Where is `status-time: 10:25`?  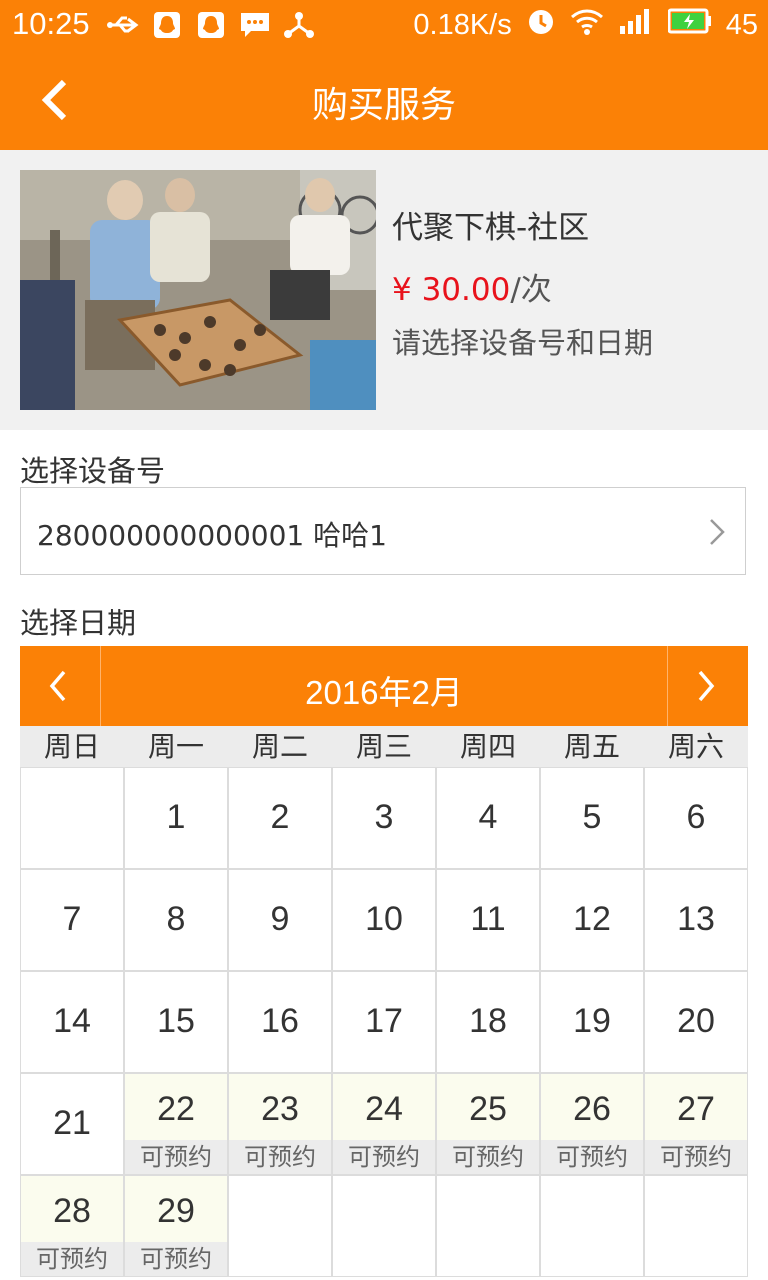 status-time: 10:25 is located at coordinates (51, 23).